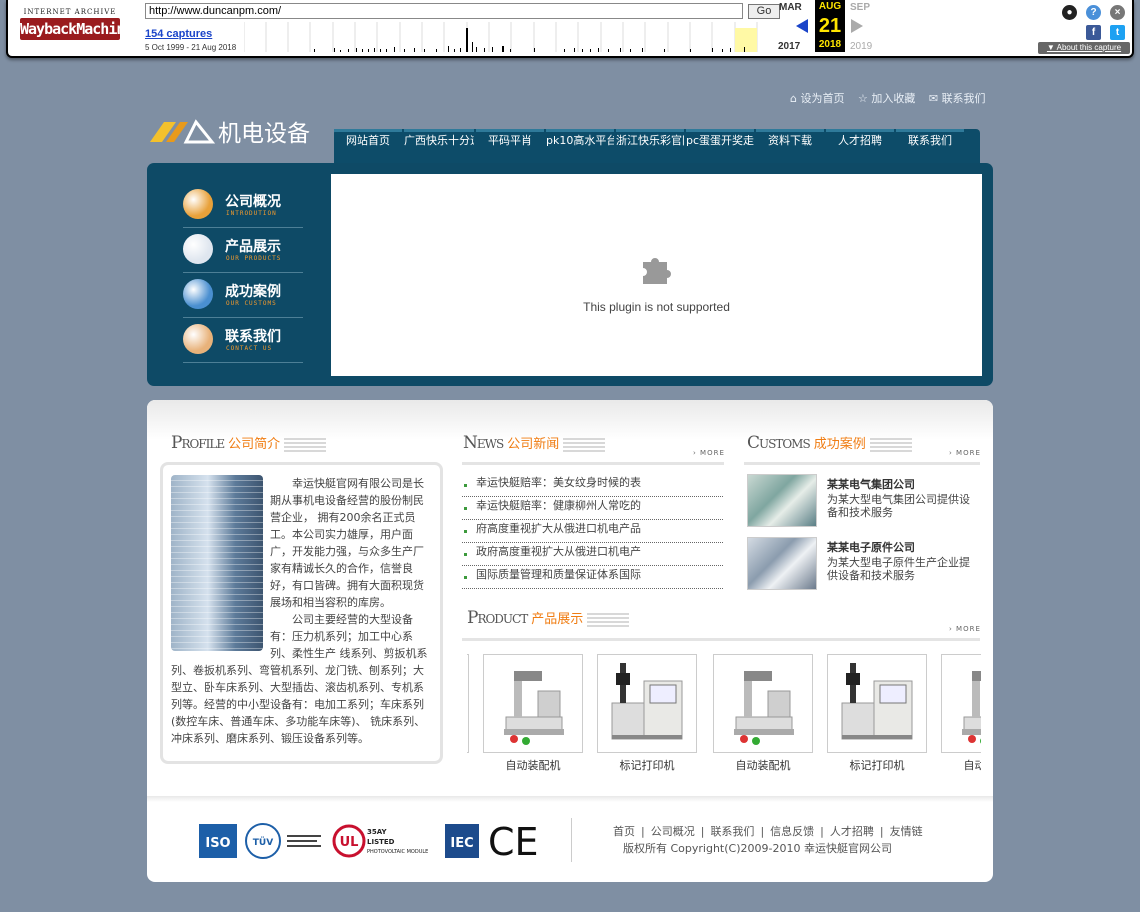  I want to click on sidebar-item-3: 联系我们 CONTACT US, so click(243, 340).